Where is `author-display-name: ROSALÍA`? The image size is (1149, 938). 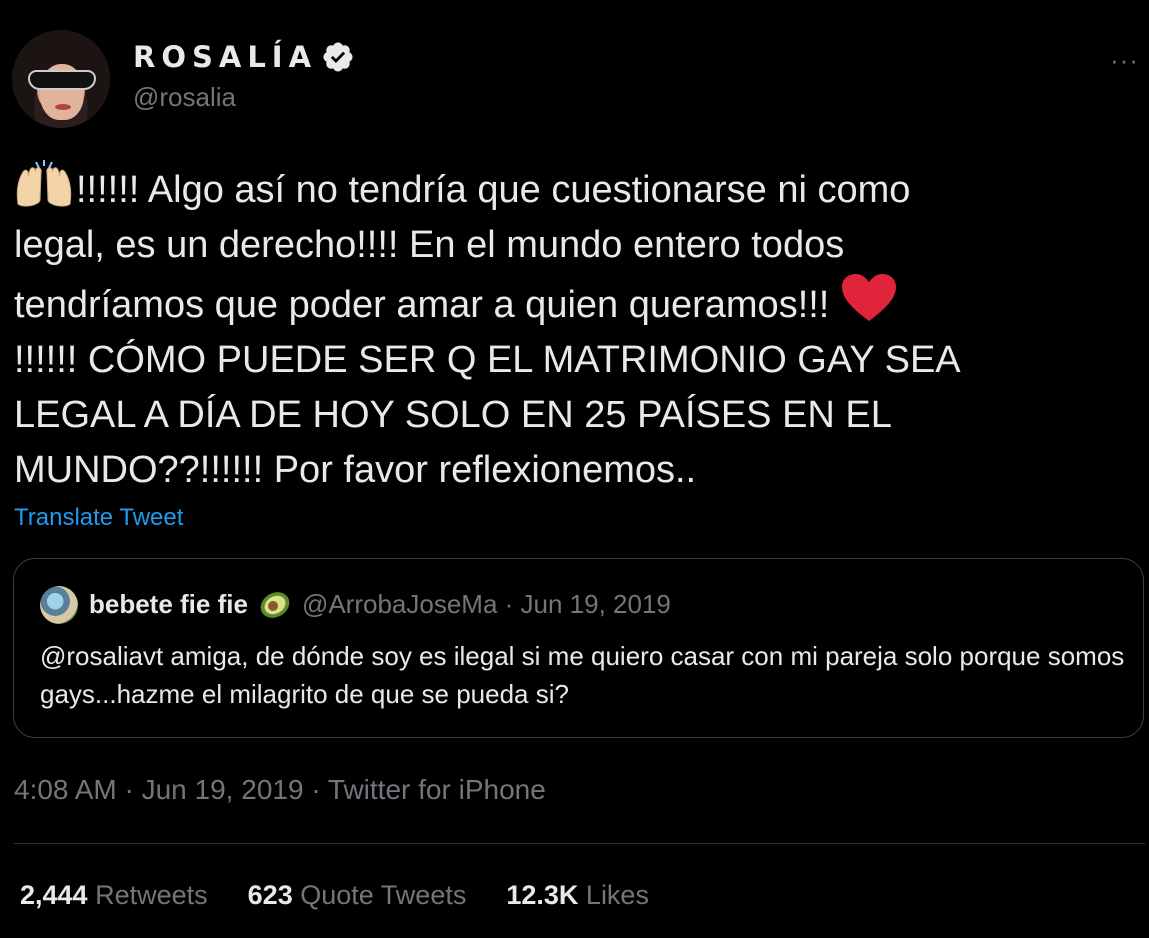 author-display-name: ROSALÍA is located at coordinates (225, 57).